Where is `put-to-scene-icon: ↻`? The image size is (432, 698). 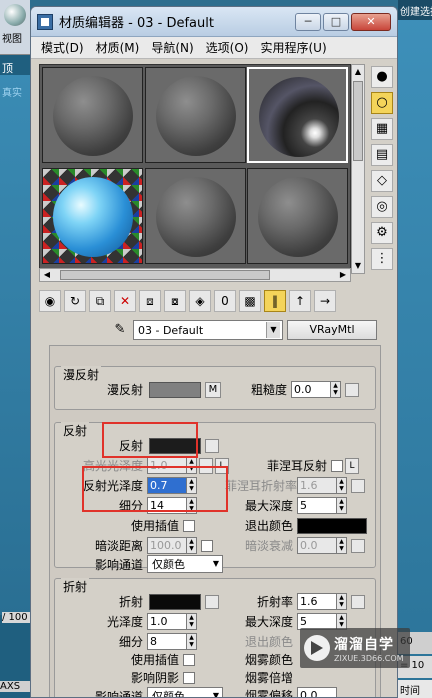
put-to-scene-icon: ↻ is located at coordinates (75, 301).